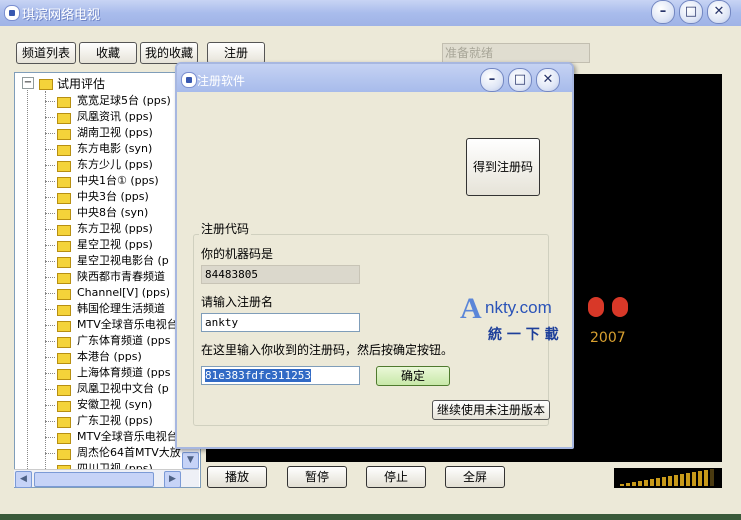  I want to click on channel-item: 安徽卫视 (syn), so click(114, 405).